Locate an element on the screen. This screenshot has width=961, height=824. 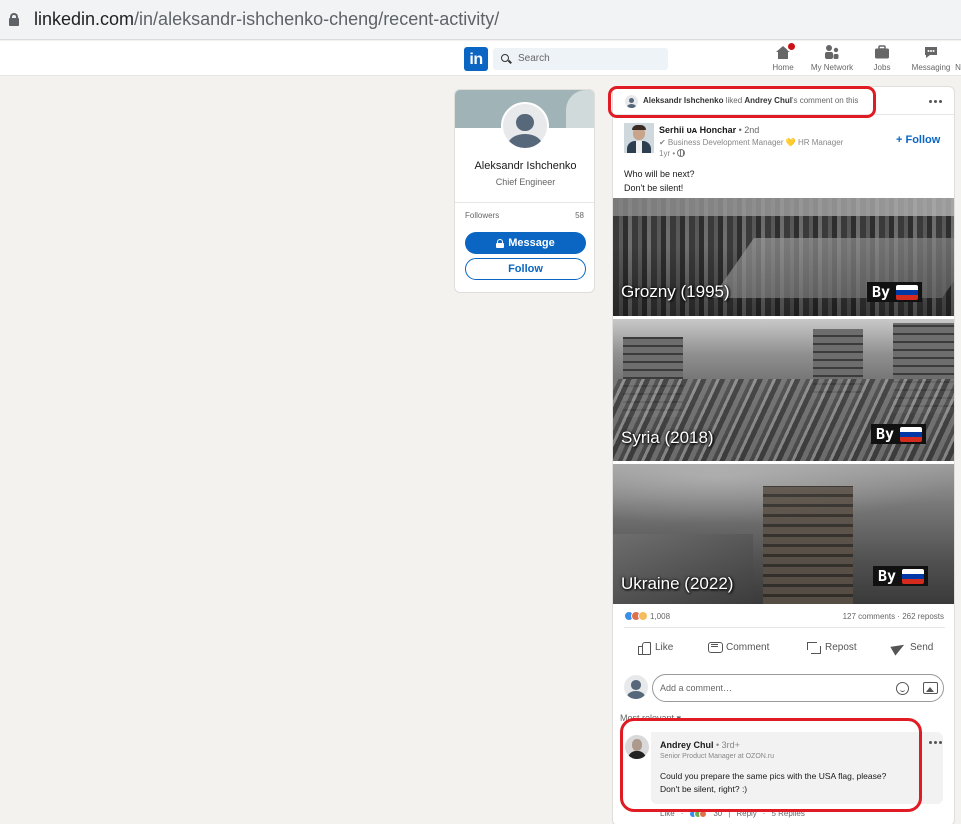
repost-icon is located at coordinates (814, 647).